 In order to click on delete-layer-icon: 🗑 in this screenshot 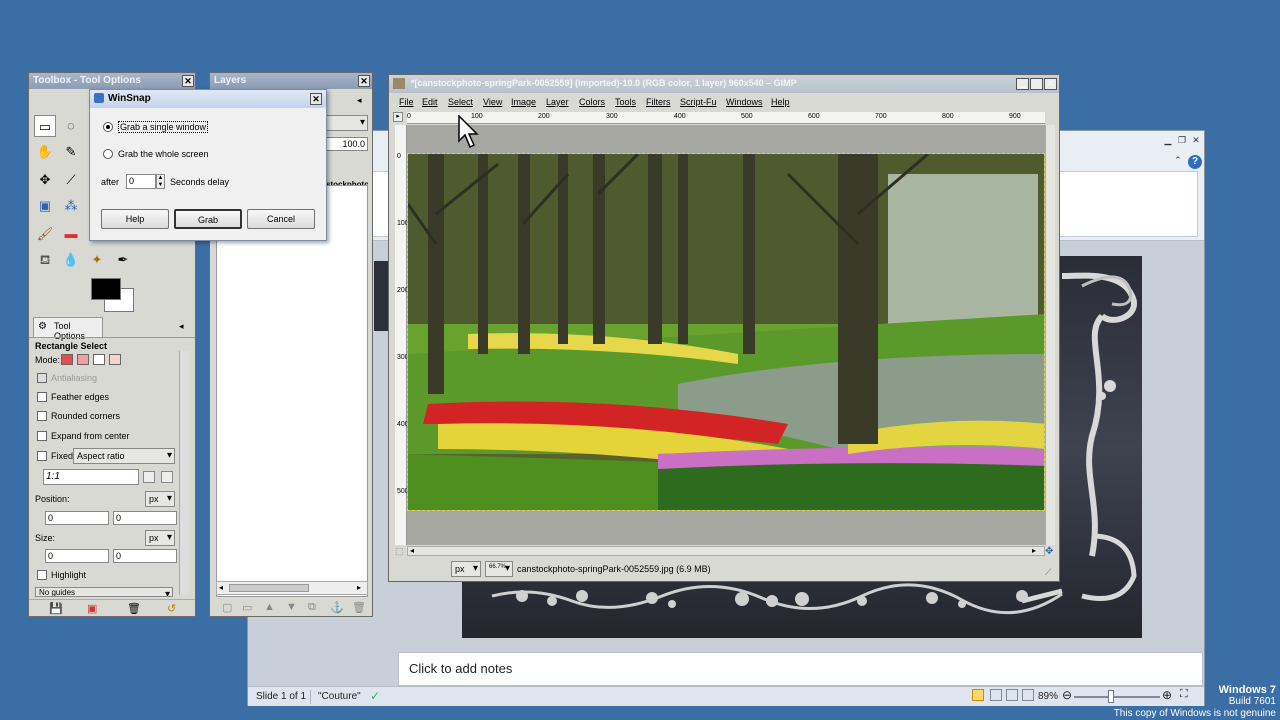, I will do `click(359, 607)`.